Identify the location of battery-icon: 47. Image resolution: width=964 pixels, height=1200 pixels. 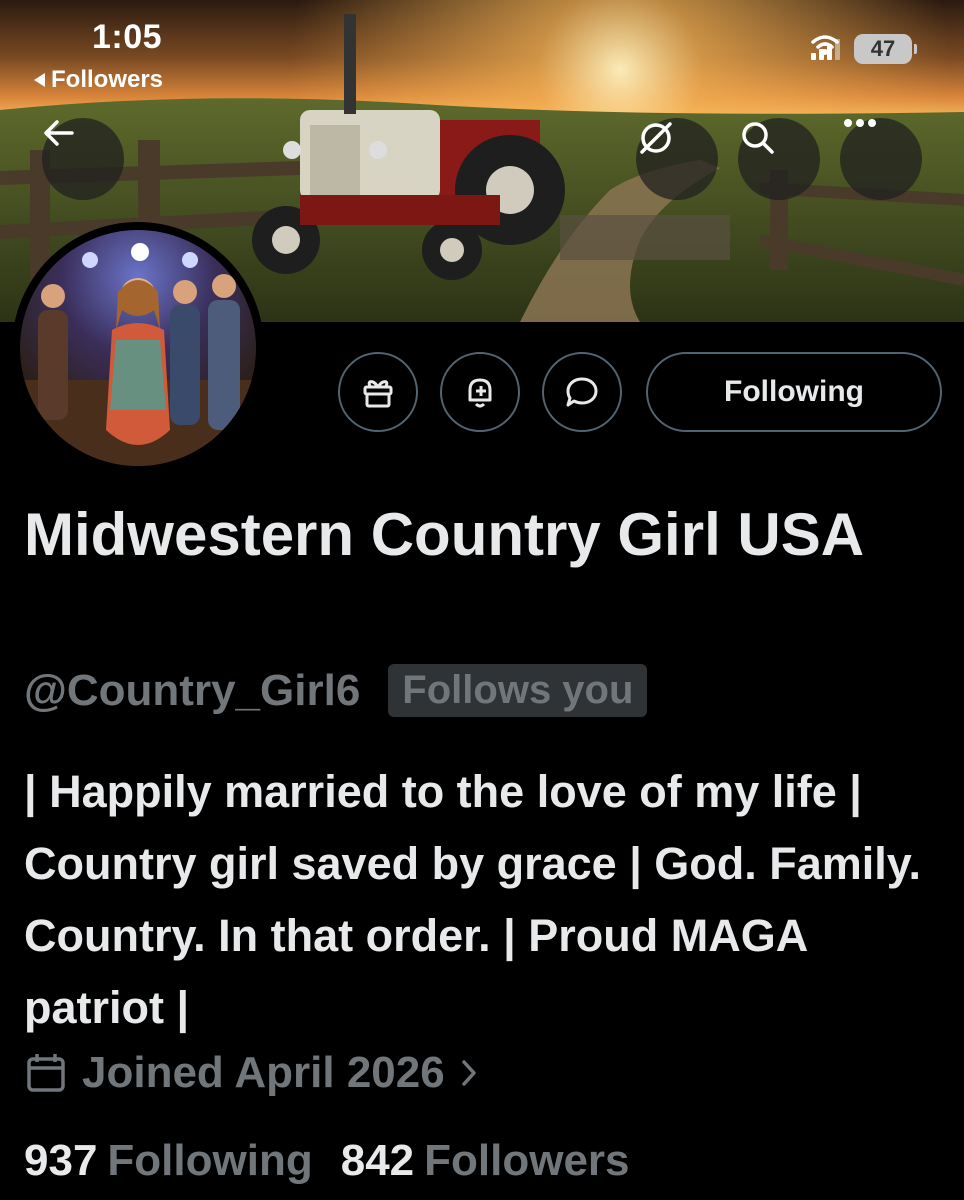
(885, 49).